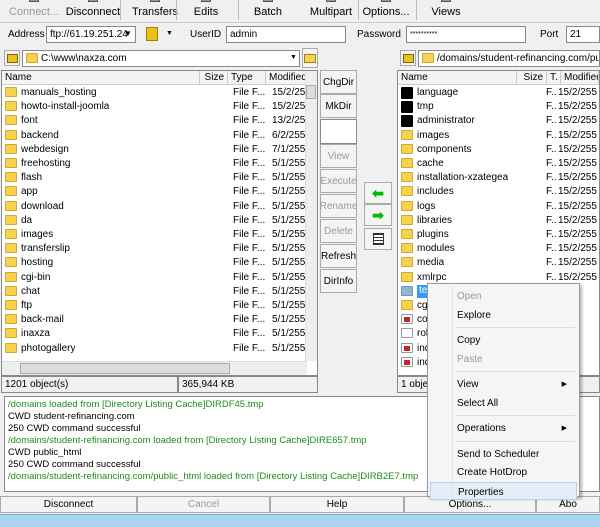  What do you see at coordinates (338, 231) in the screenshot?
I see `delete-button: Delete` at bounding box center [338, 231].